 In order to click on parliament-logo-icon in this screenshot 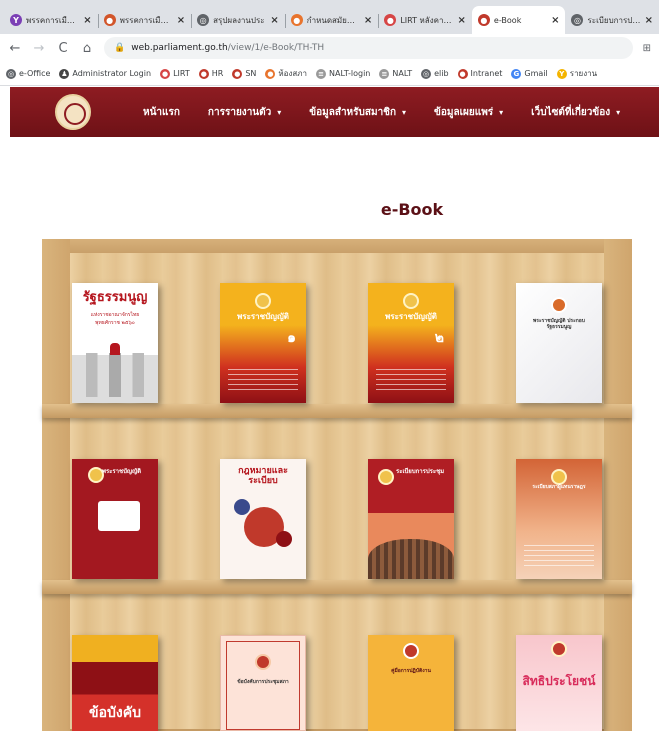, I will do `click(73, 112)`.